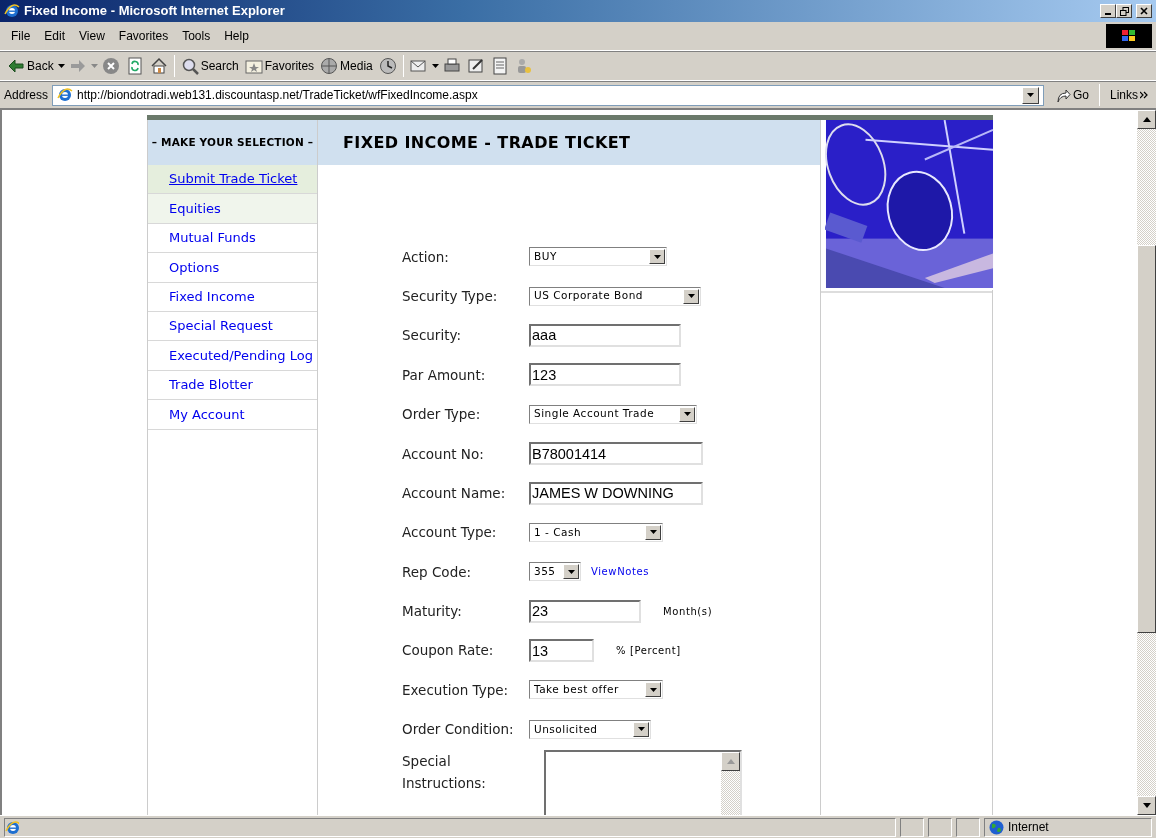 The image size is (1156, 838). What do you see at coordinates (548, 95) in the screenshot?
I see `address-field: http://biondotradi.web131.discountasp.net/TradeTicket/wfFixedIncome.aspx` at bounding box center [548, 95].